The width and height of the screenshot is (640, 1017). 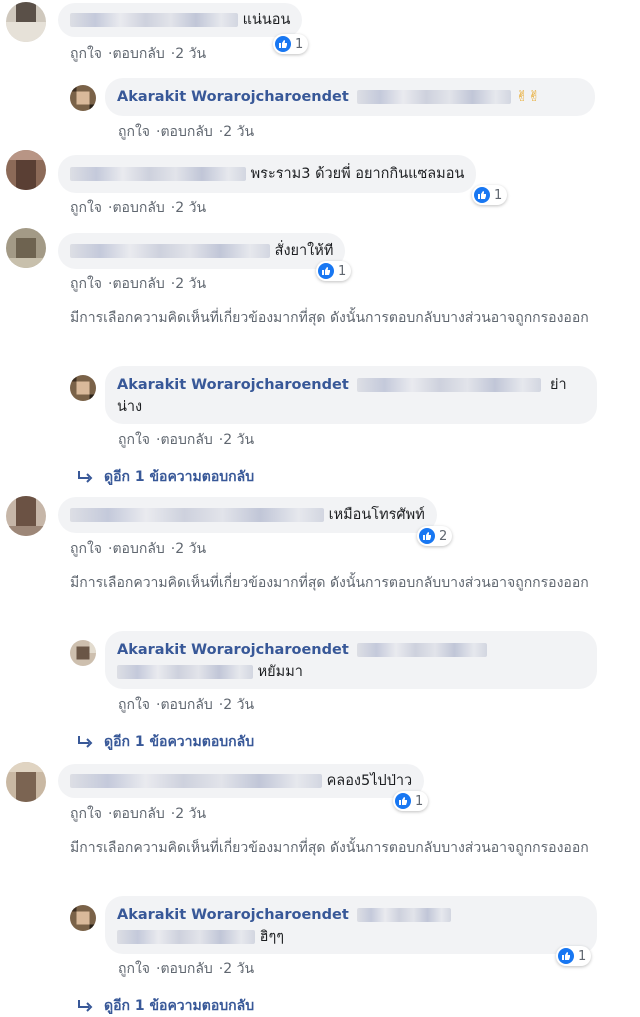 What do you see at coordinates (351, 925) in the screenshot?
I see `reply-bubble: Akarakit Worarojcharoendet ฮิๆๆ` at bounding box center [351, 925].